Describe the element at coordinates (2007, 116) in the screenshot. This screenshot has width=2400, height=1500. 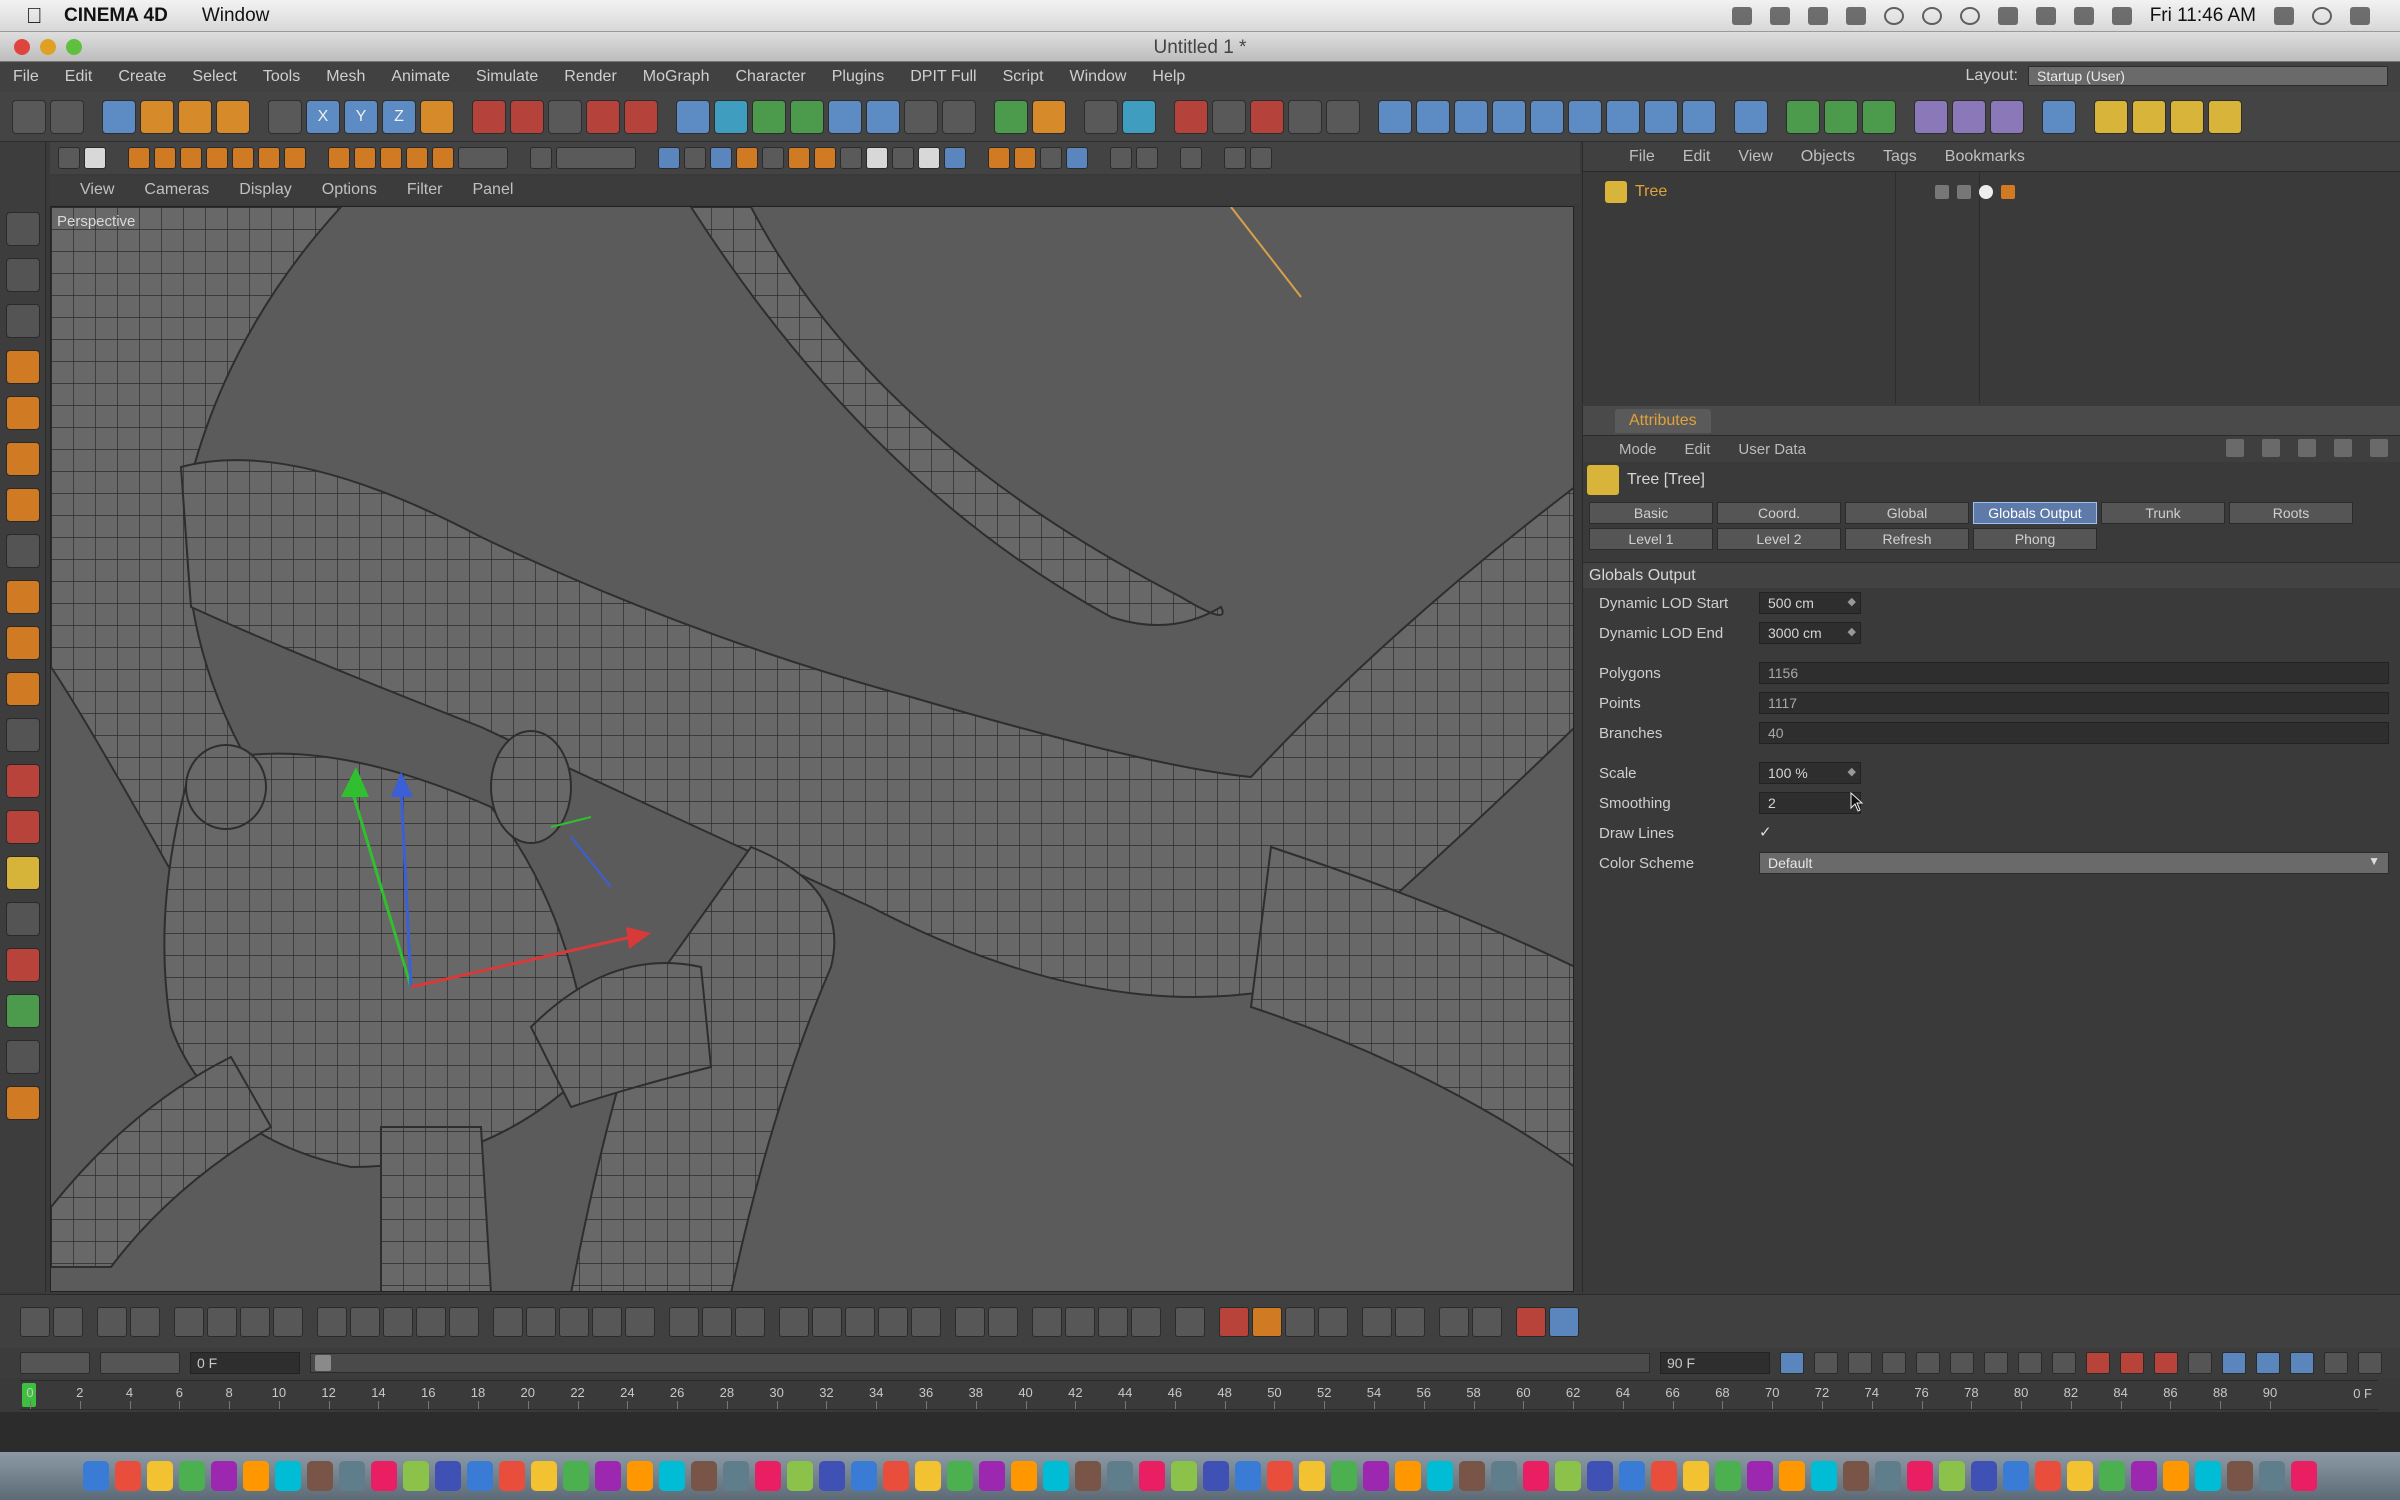
I see `scatter-icon` at that location.